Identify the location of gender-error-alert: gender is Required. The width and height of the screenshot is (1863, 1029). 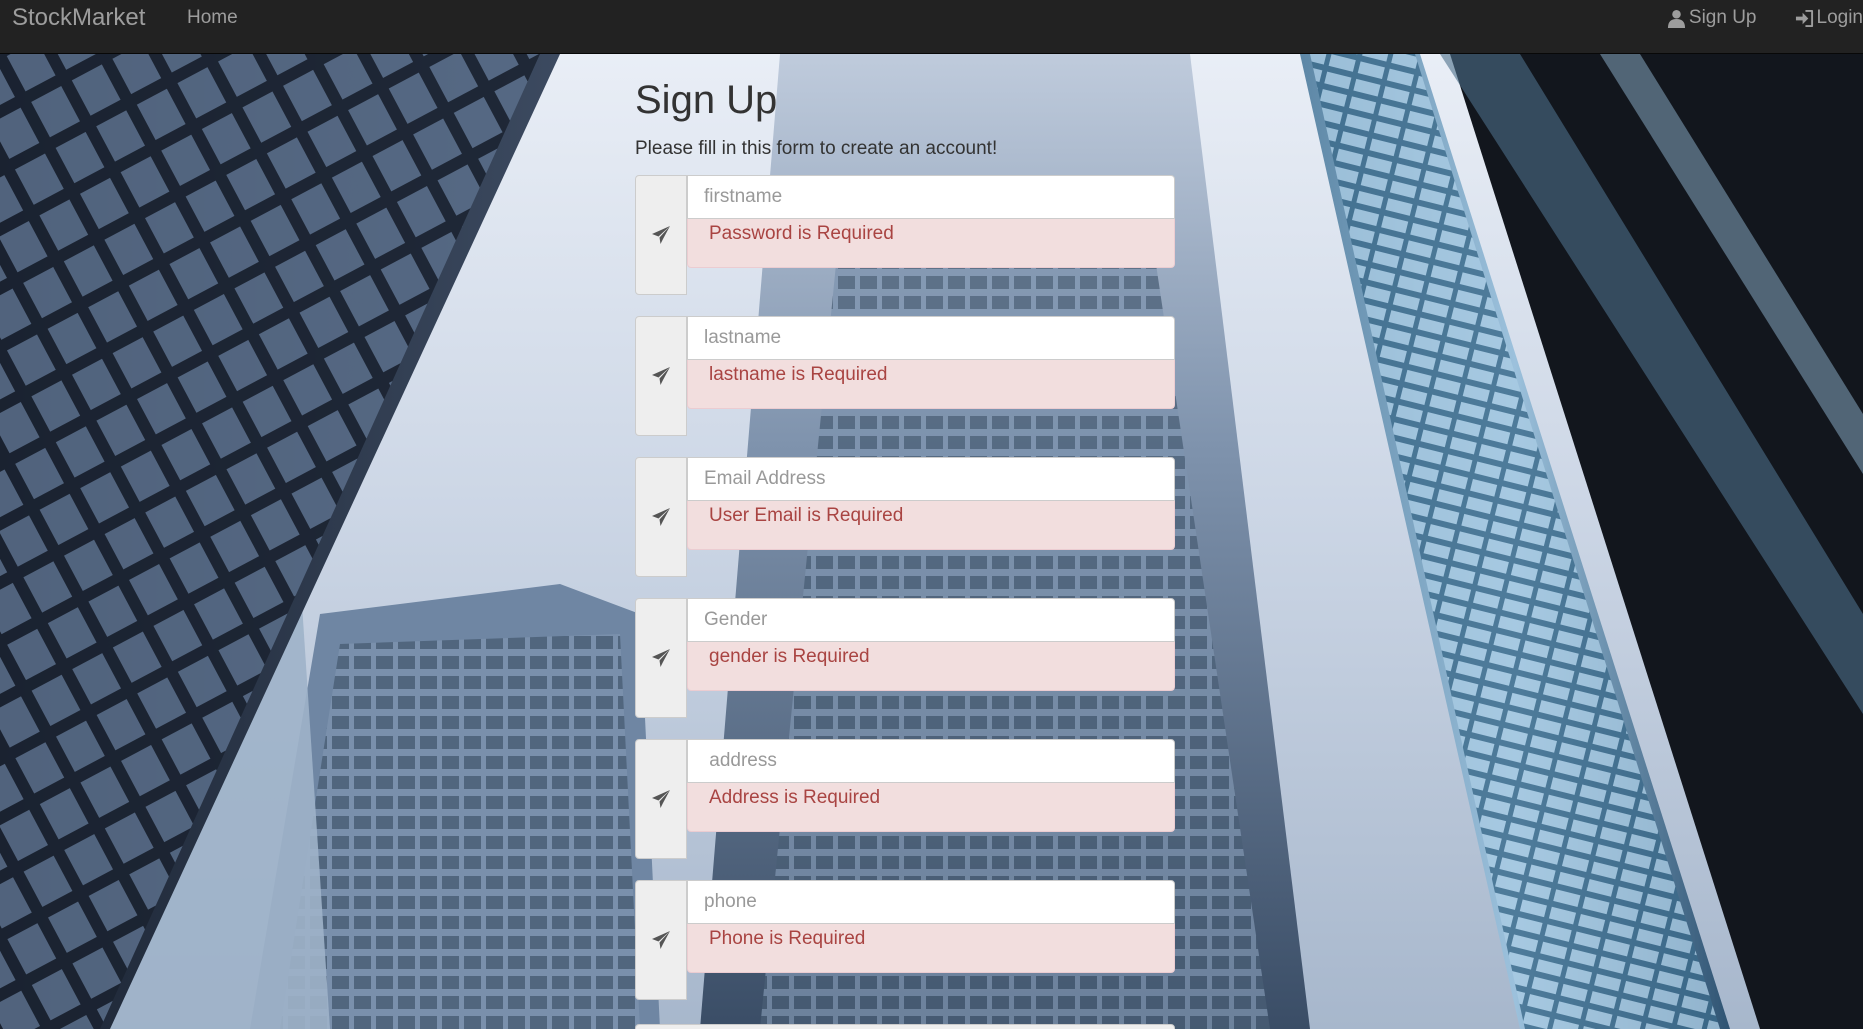
(931, 666).